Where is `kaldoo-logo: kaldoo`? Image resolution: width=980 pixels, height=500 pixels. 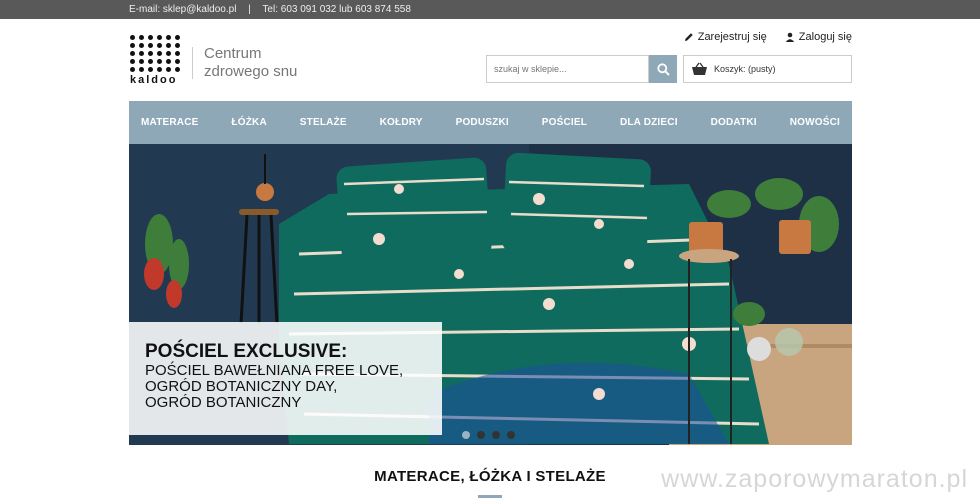
kaldoo-logo: kaldoo is located at coordinates (155, 61).